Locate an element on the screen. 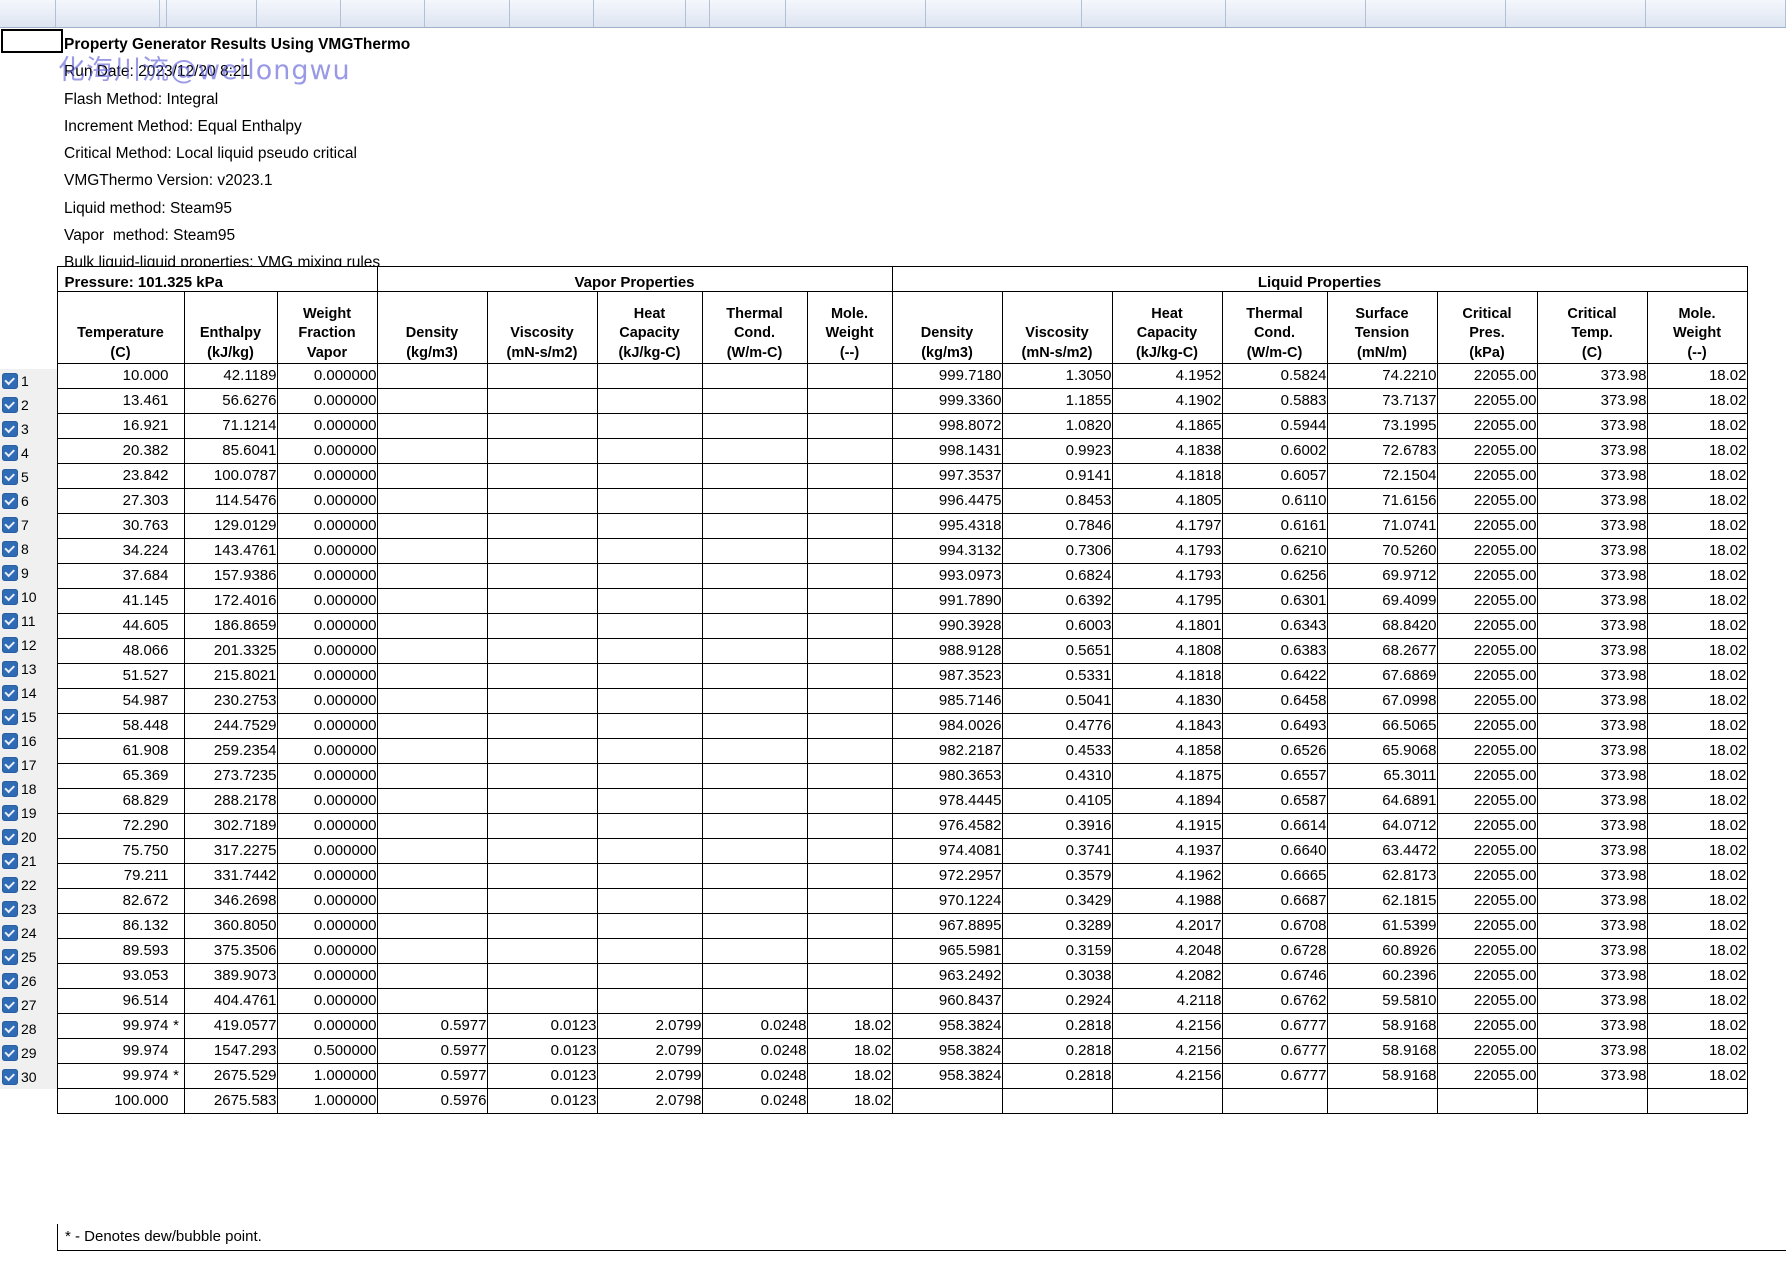  cell-ltc: 0.6110 is located at coordinates (1274, 501).